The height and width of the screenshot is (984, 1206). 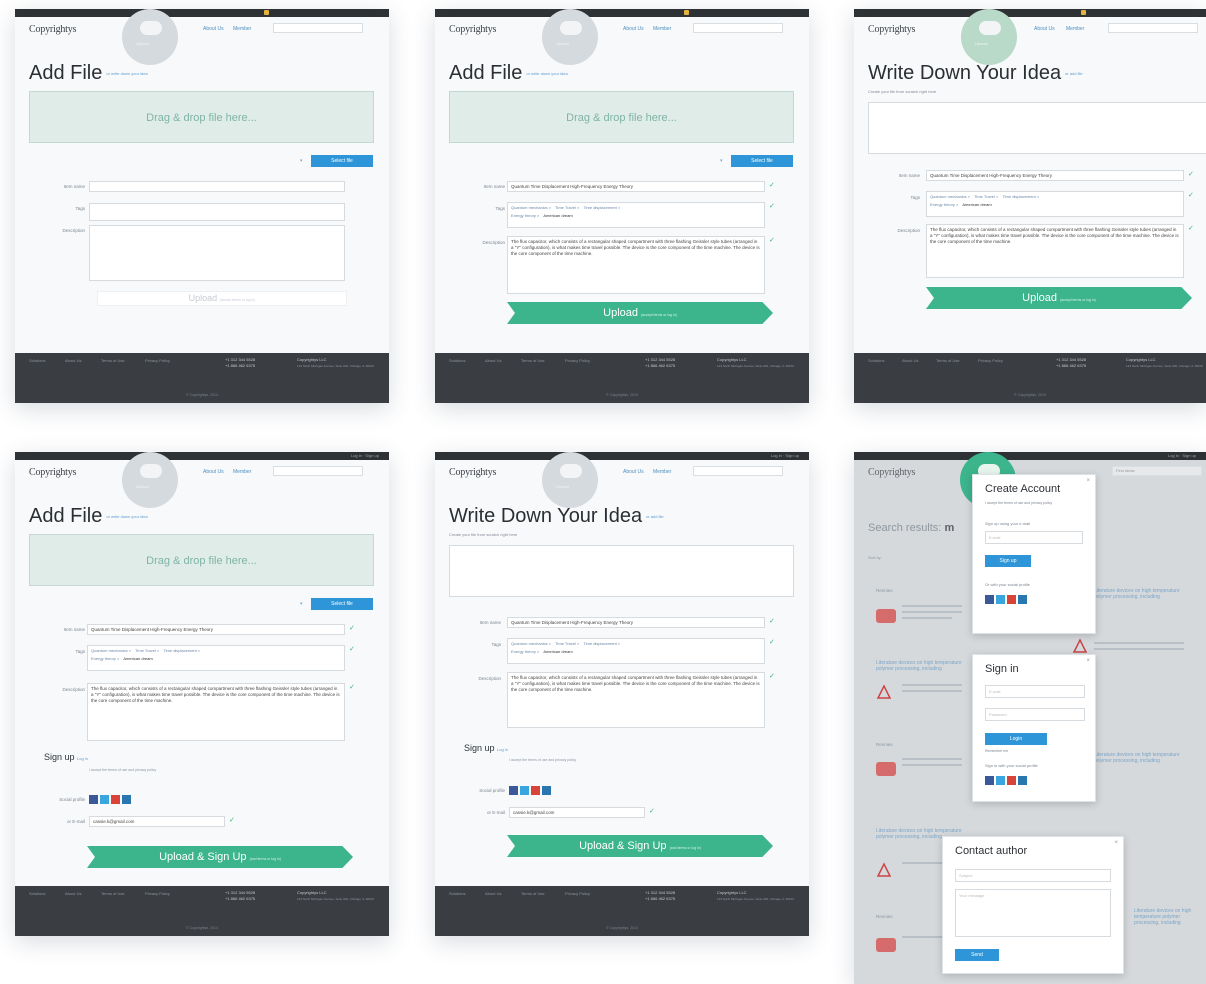 What do you see at coordinates (1157, 471) in the screenshot?
I see `search-input: Find Ideas` at bounding box center [1157, 471].